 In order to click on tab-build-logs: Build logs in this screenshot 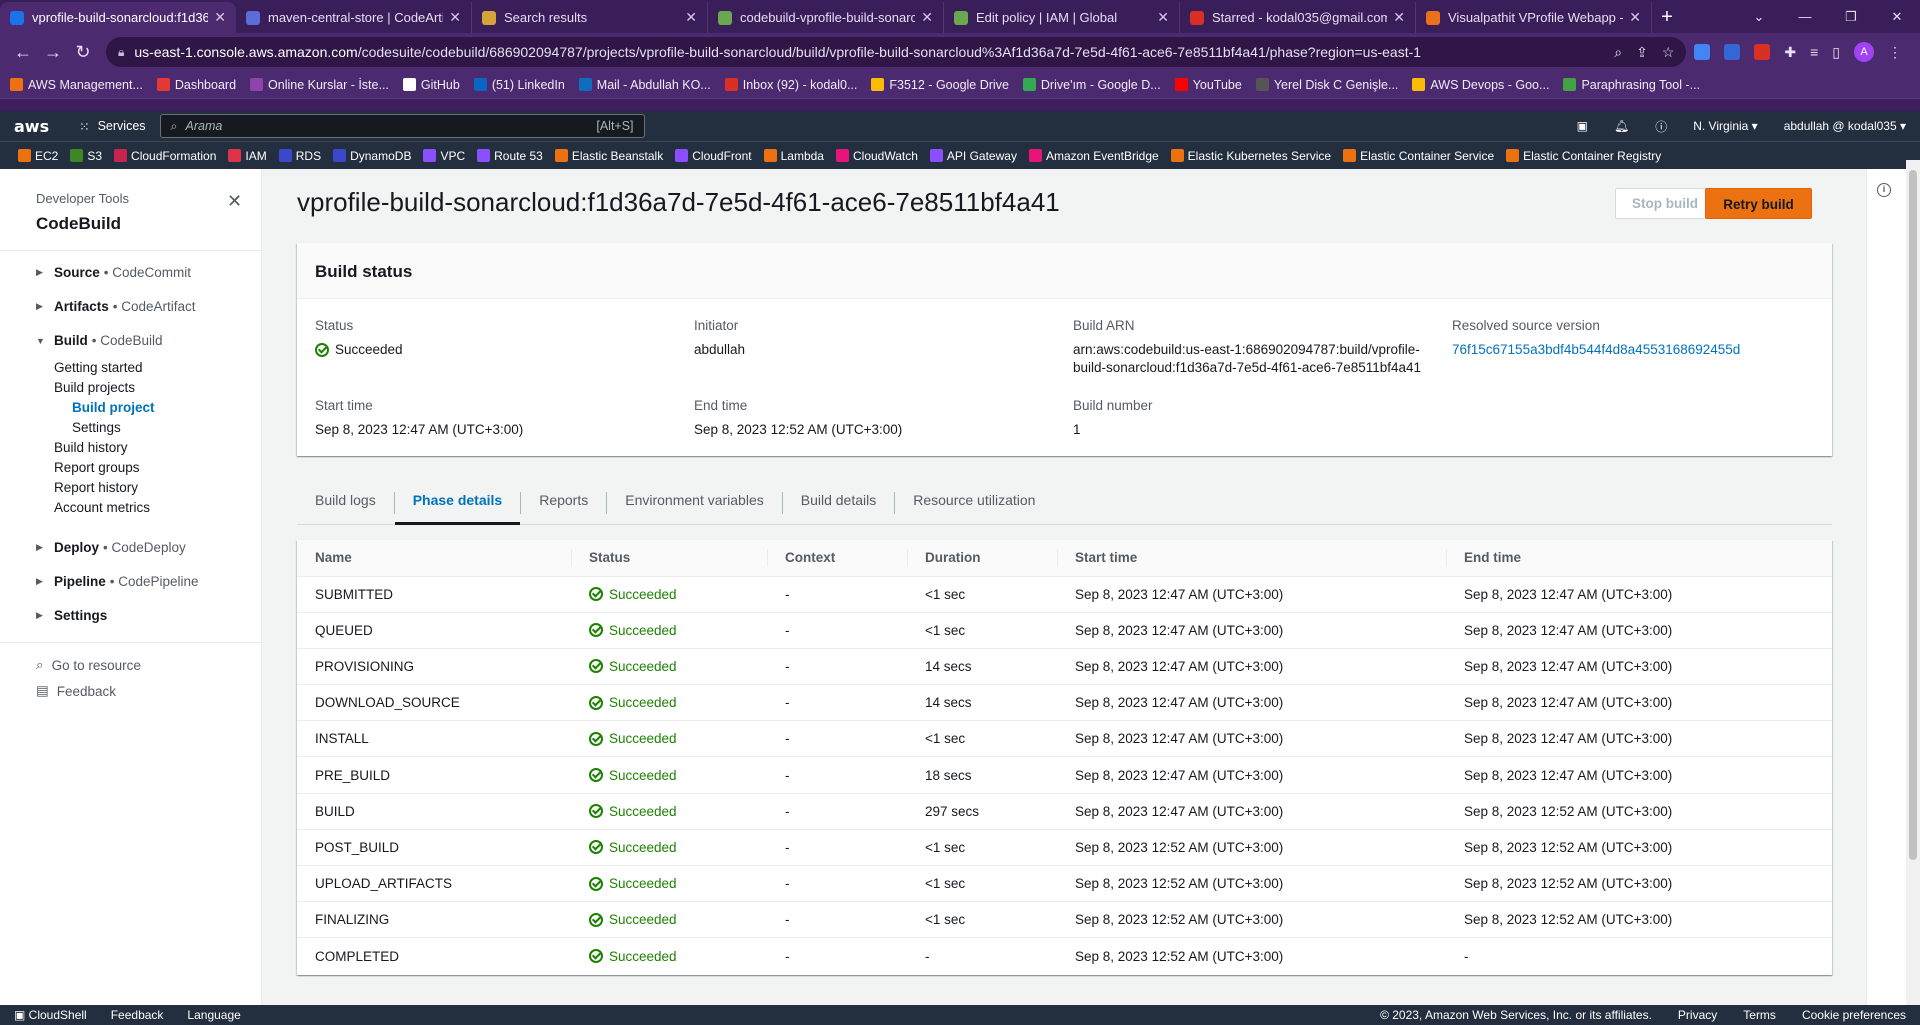, I will do `click(346, 503)`.